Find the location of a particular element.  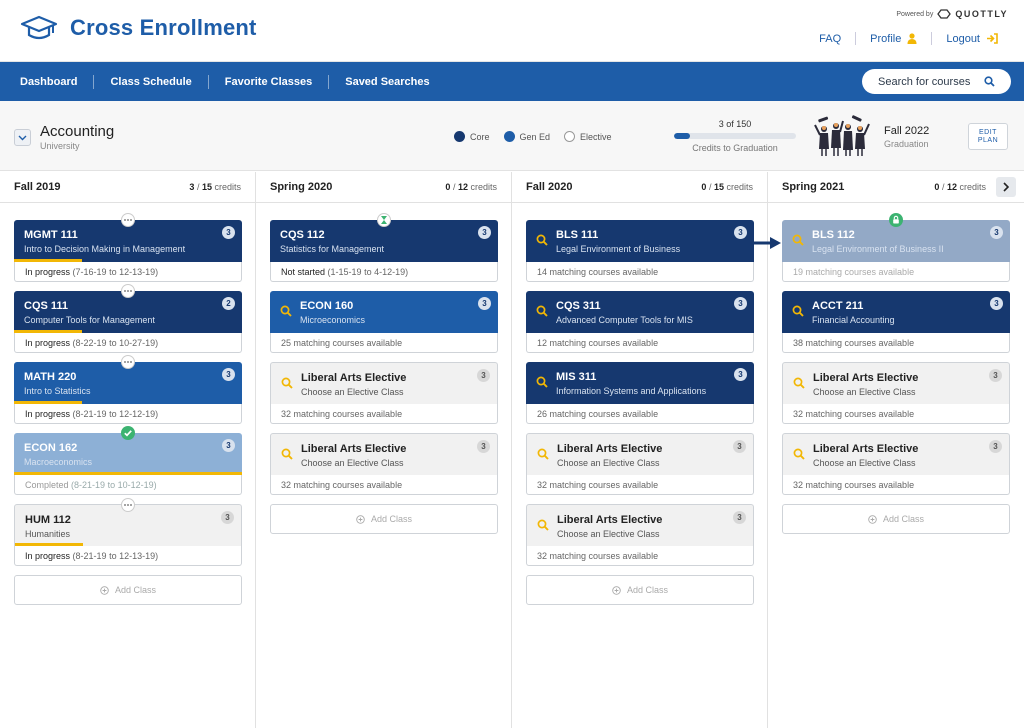

matching-courses-info: 26 matching courses available is located at coordinates (598, 414).